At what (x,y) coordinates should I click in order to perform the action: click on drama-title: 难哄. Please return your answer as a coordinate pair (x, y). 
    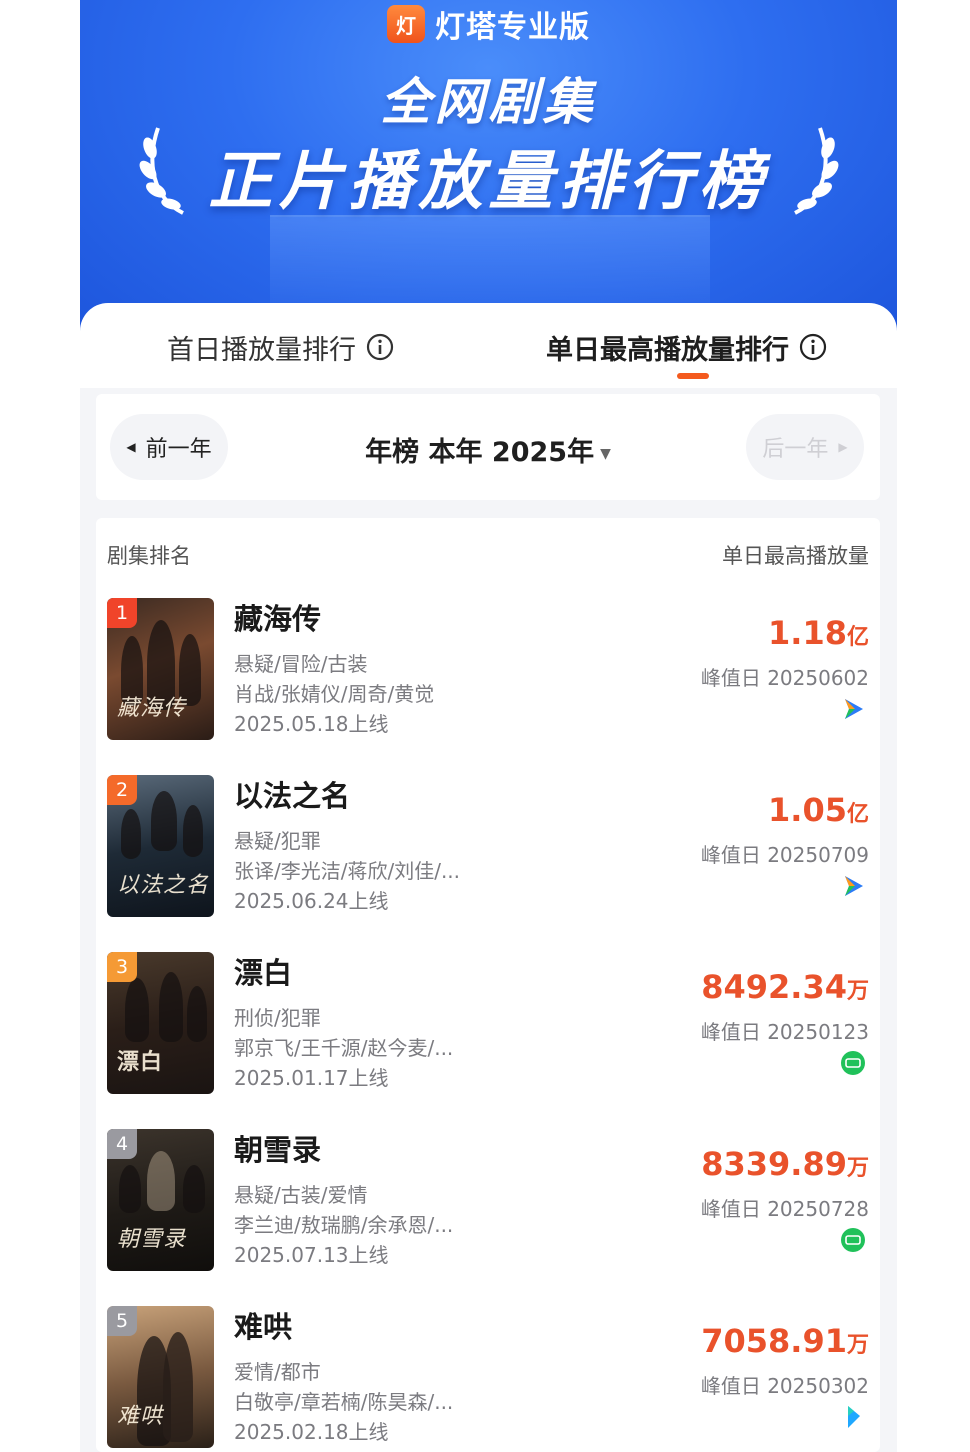
    Looking at the image, I should click on (263, 1327).